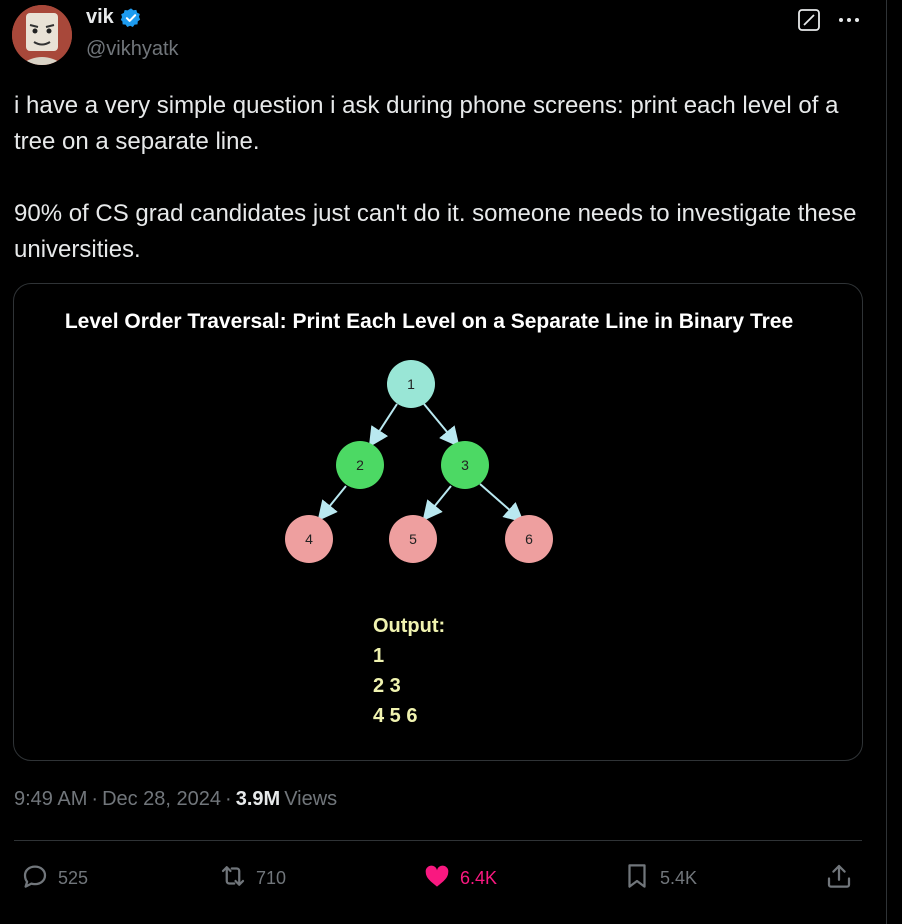 The image size is (902, 924). Describe the element at coordinates (132, 49) in the screenshot. I see `author-handle: @vikhyatk` at that location.